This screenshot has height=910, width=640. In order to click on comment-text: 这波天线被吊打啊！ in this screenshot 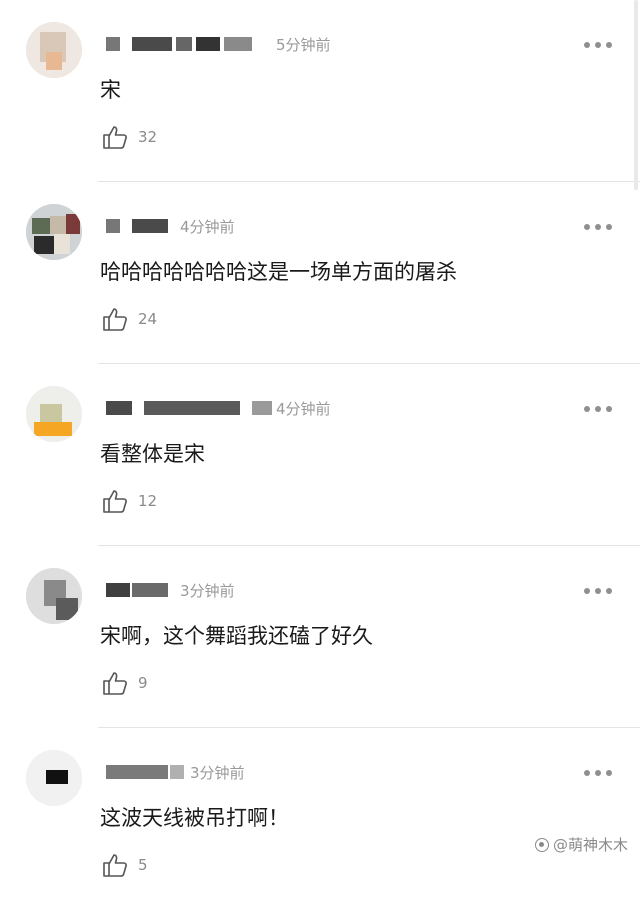, I will do `click(194, 818)`.